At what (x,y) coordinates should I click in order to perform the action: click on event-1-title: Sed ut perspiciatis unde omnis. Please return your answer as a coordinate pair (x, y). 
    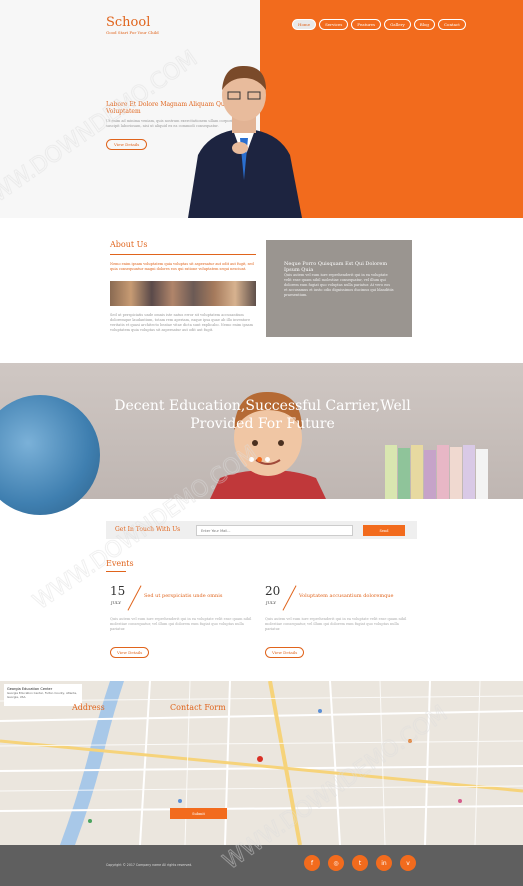
    Looking at the image, I should click on (183, 596).